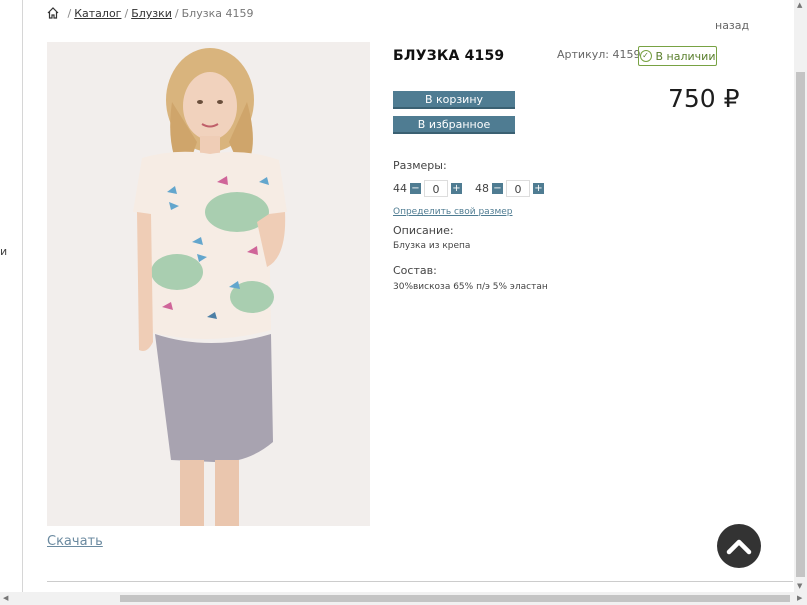 This screenshot has height=605, width=807. I want to click on description-label: Описание:, so click(423, 230).